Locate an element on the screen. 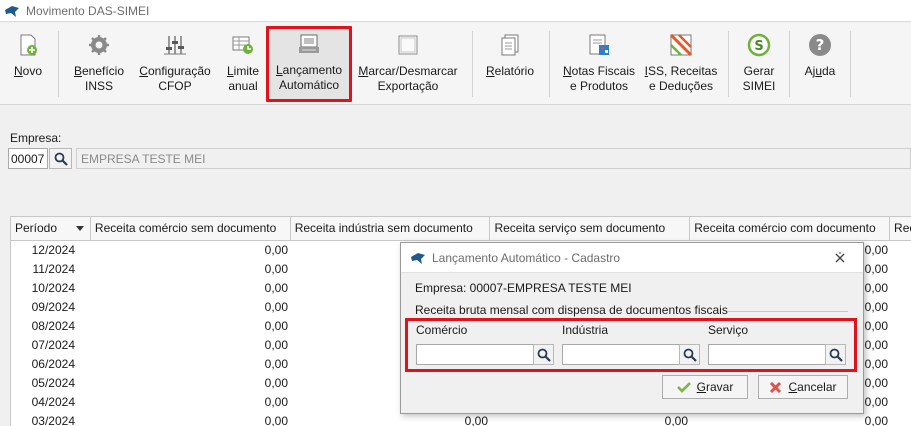 This screenshot has height=426, width=911. empresa-code-input: 00007 is located at coordinates (28, 158).